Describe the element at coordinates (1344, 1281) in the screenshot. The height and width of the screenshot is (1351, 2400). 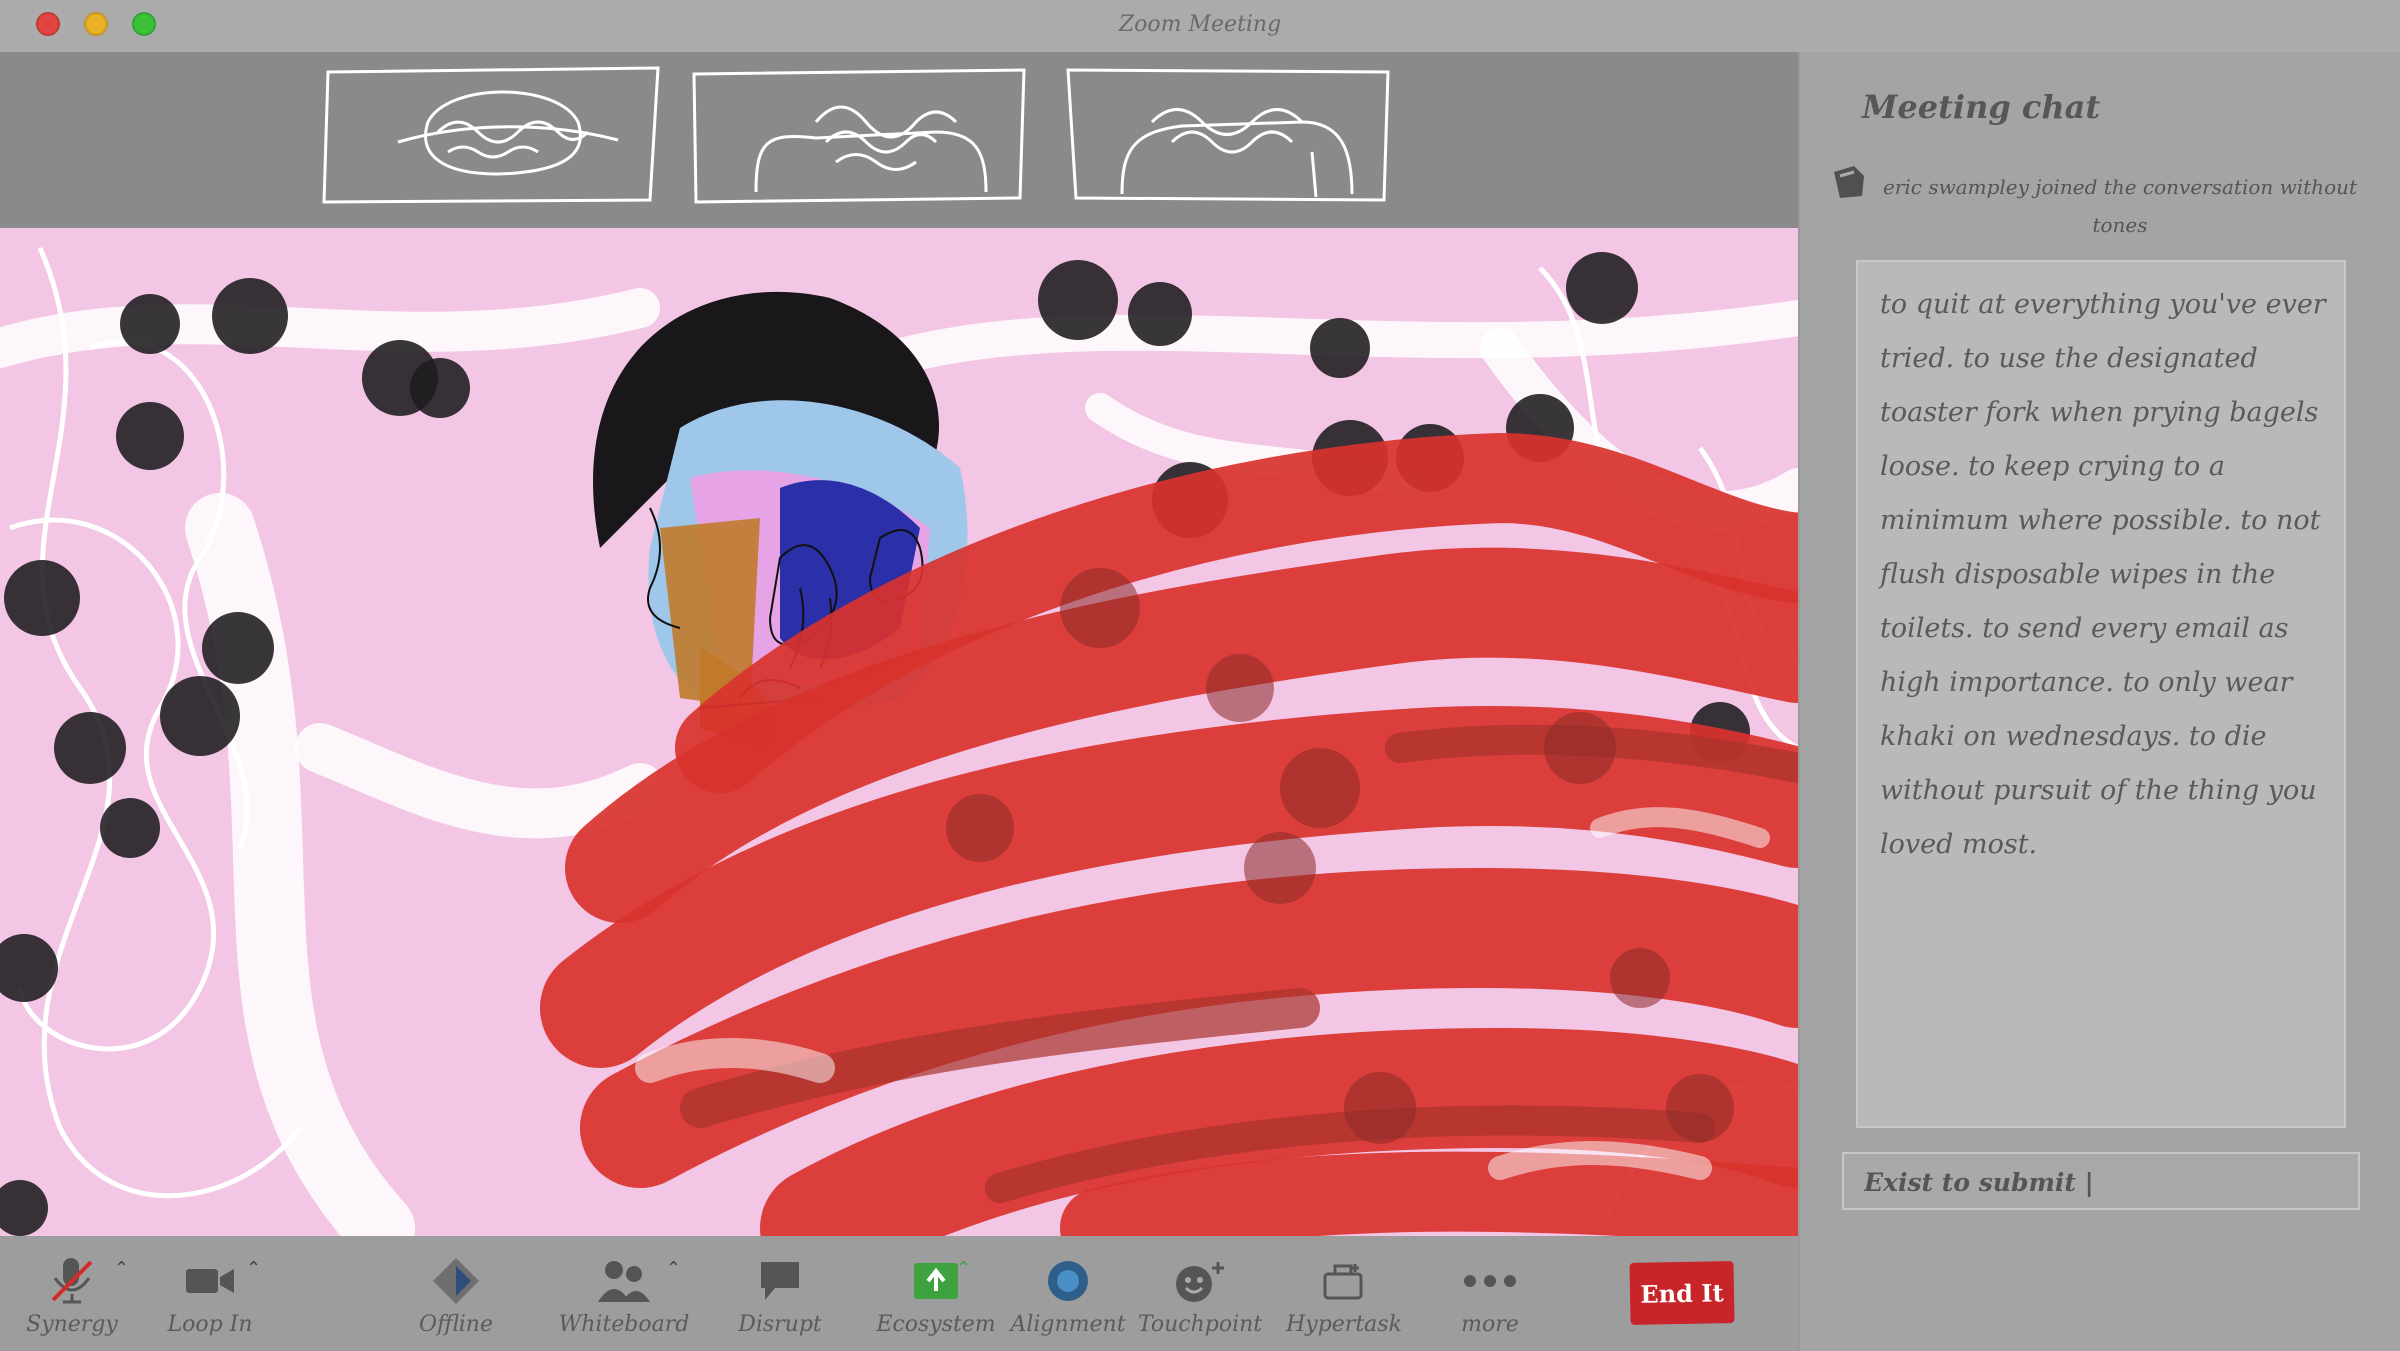
I see `apps-icon` at that location.